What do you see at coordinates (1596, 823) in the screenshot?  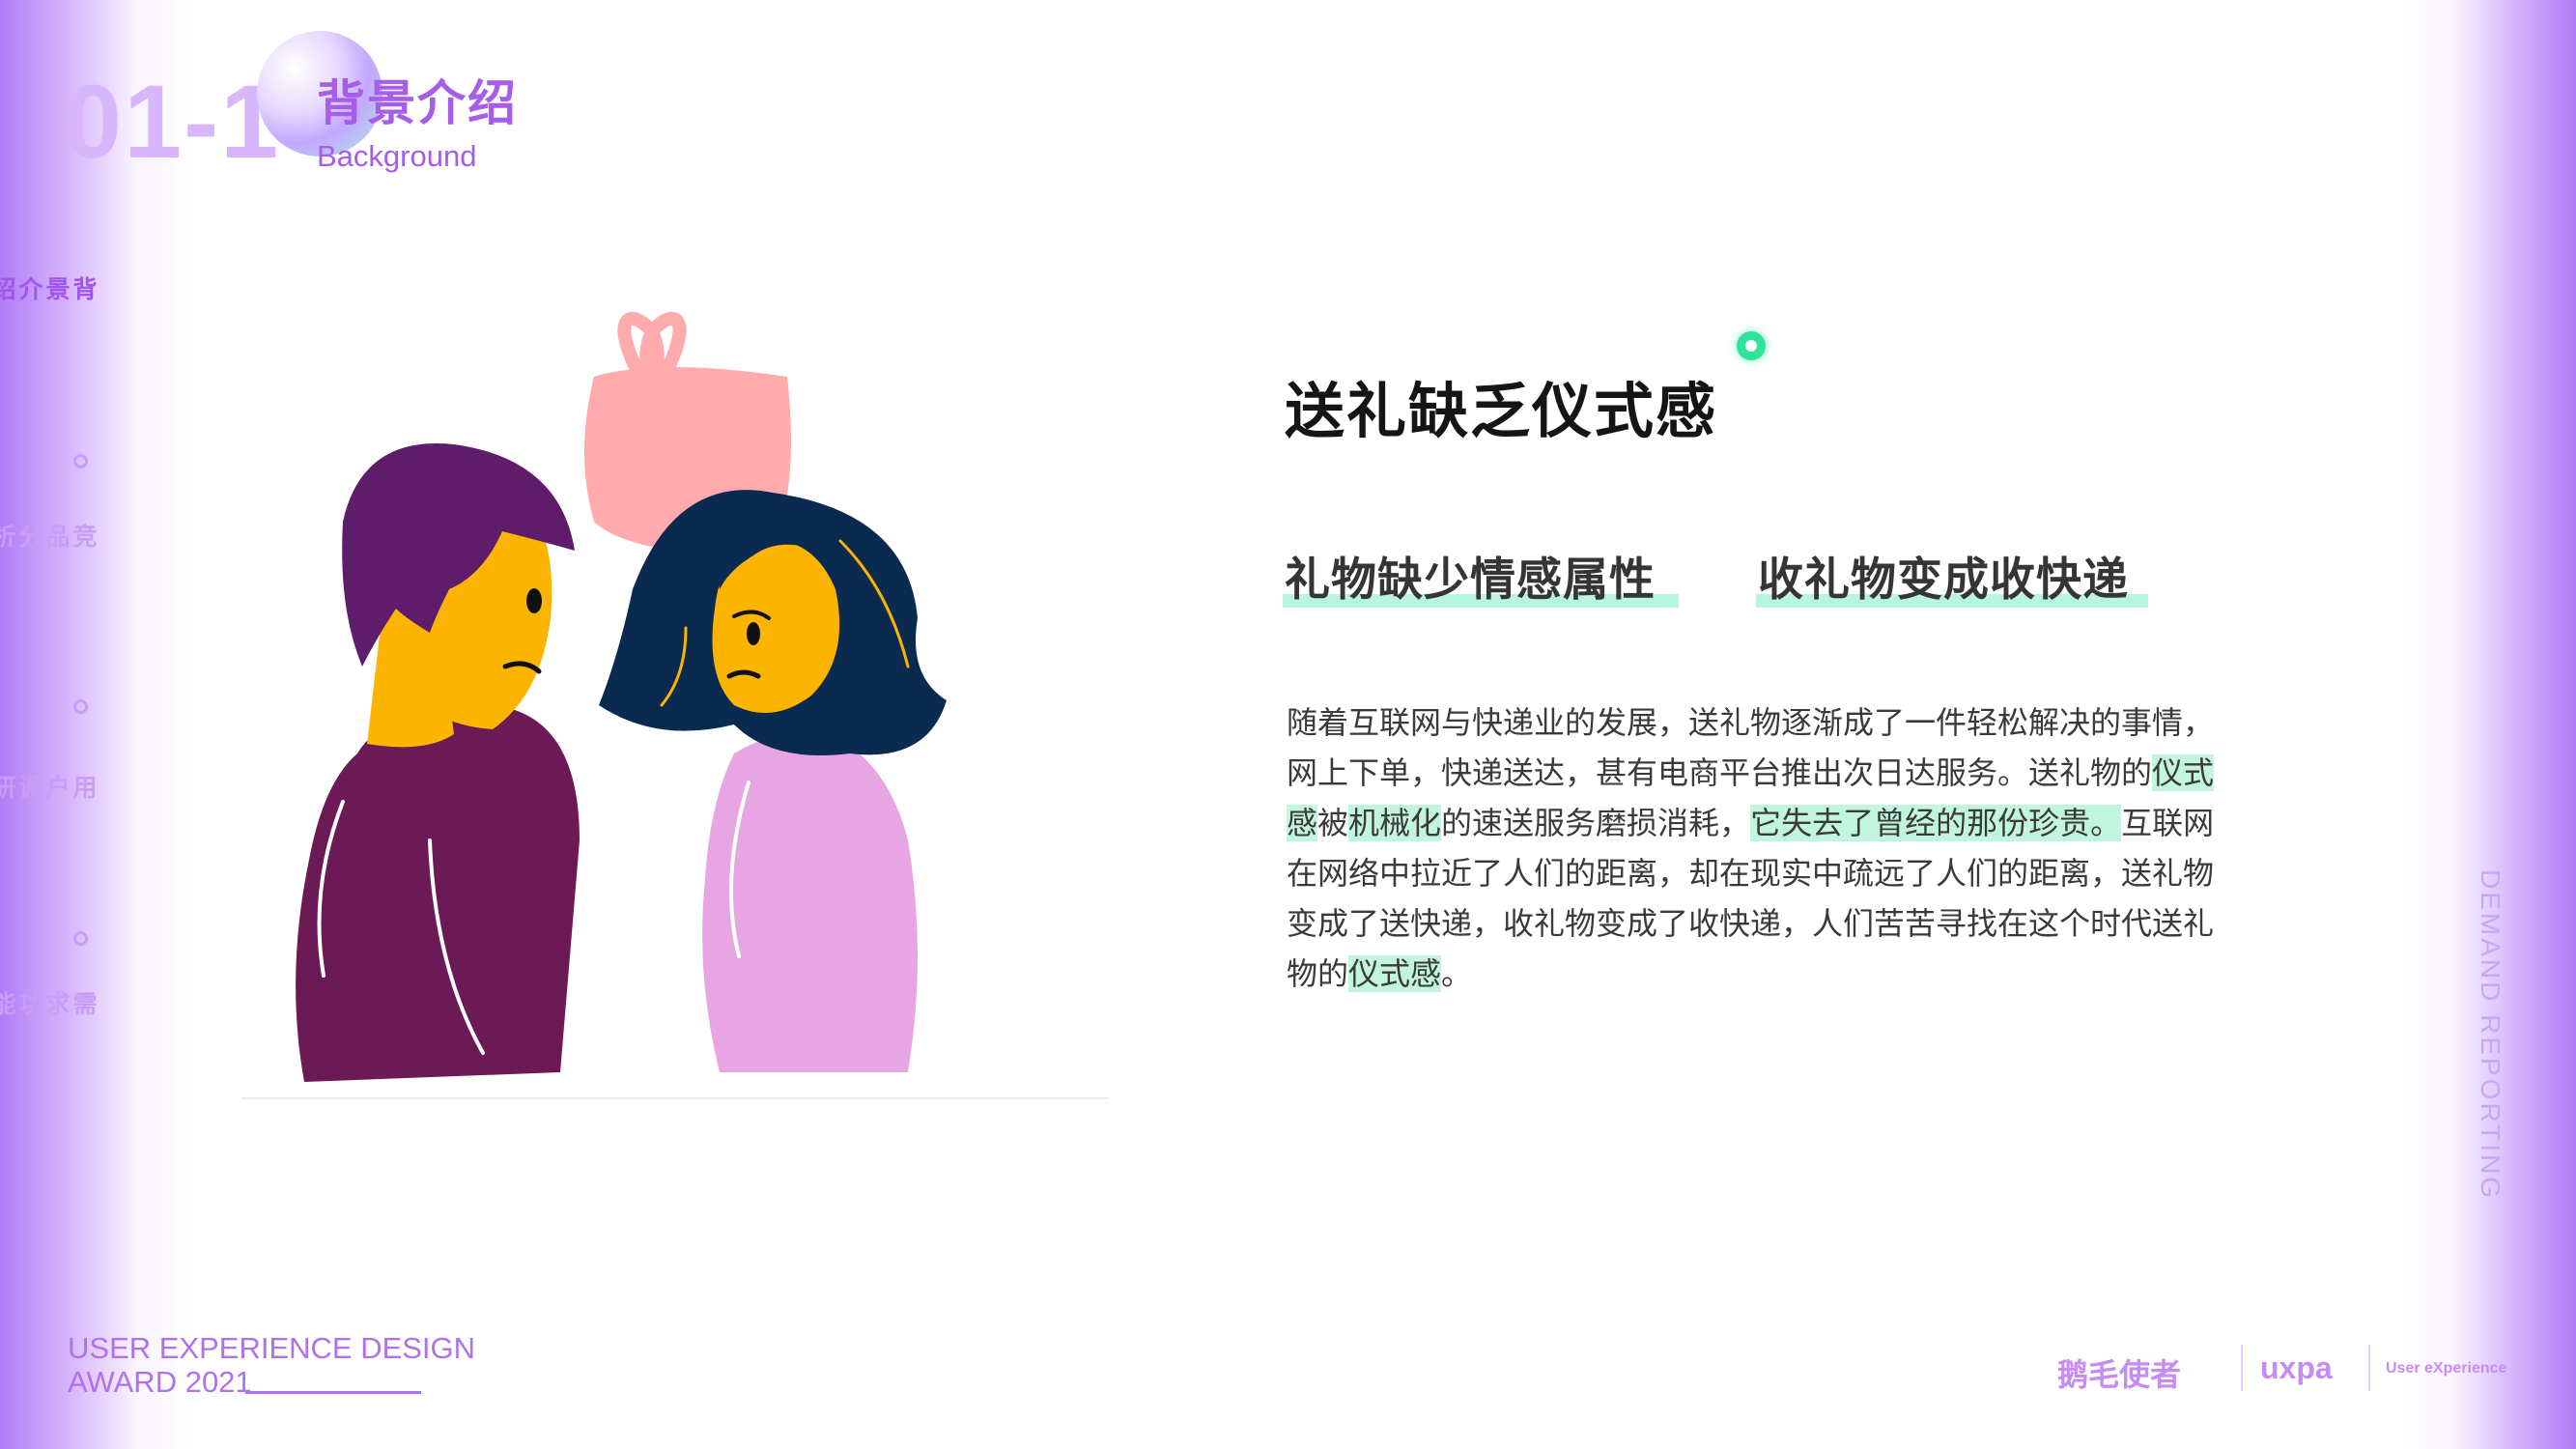 I see `text-run: 的速送服务磨损消耗，` at bounding box center [1596, 823].